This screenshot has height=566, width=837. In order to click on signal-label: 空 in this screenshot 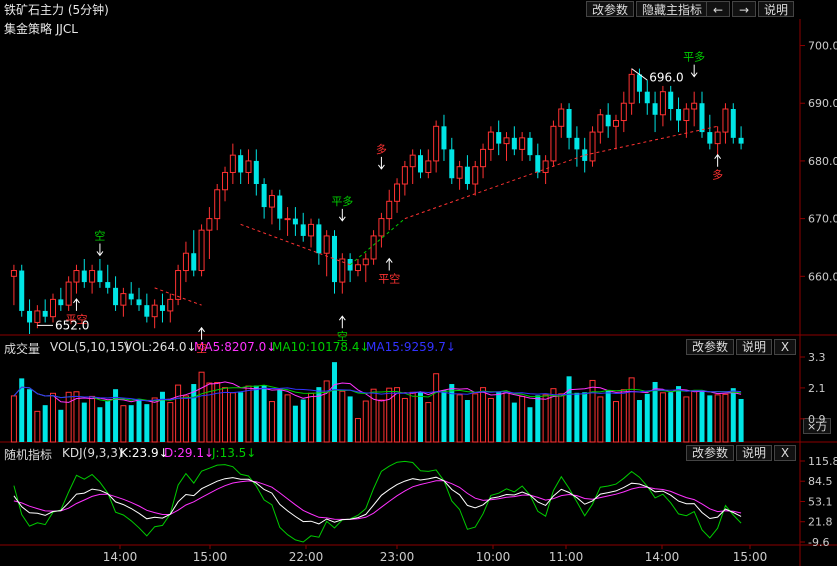, I will do `click(201, 348)`.